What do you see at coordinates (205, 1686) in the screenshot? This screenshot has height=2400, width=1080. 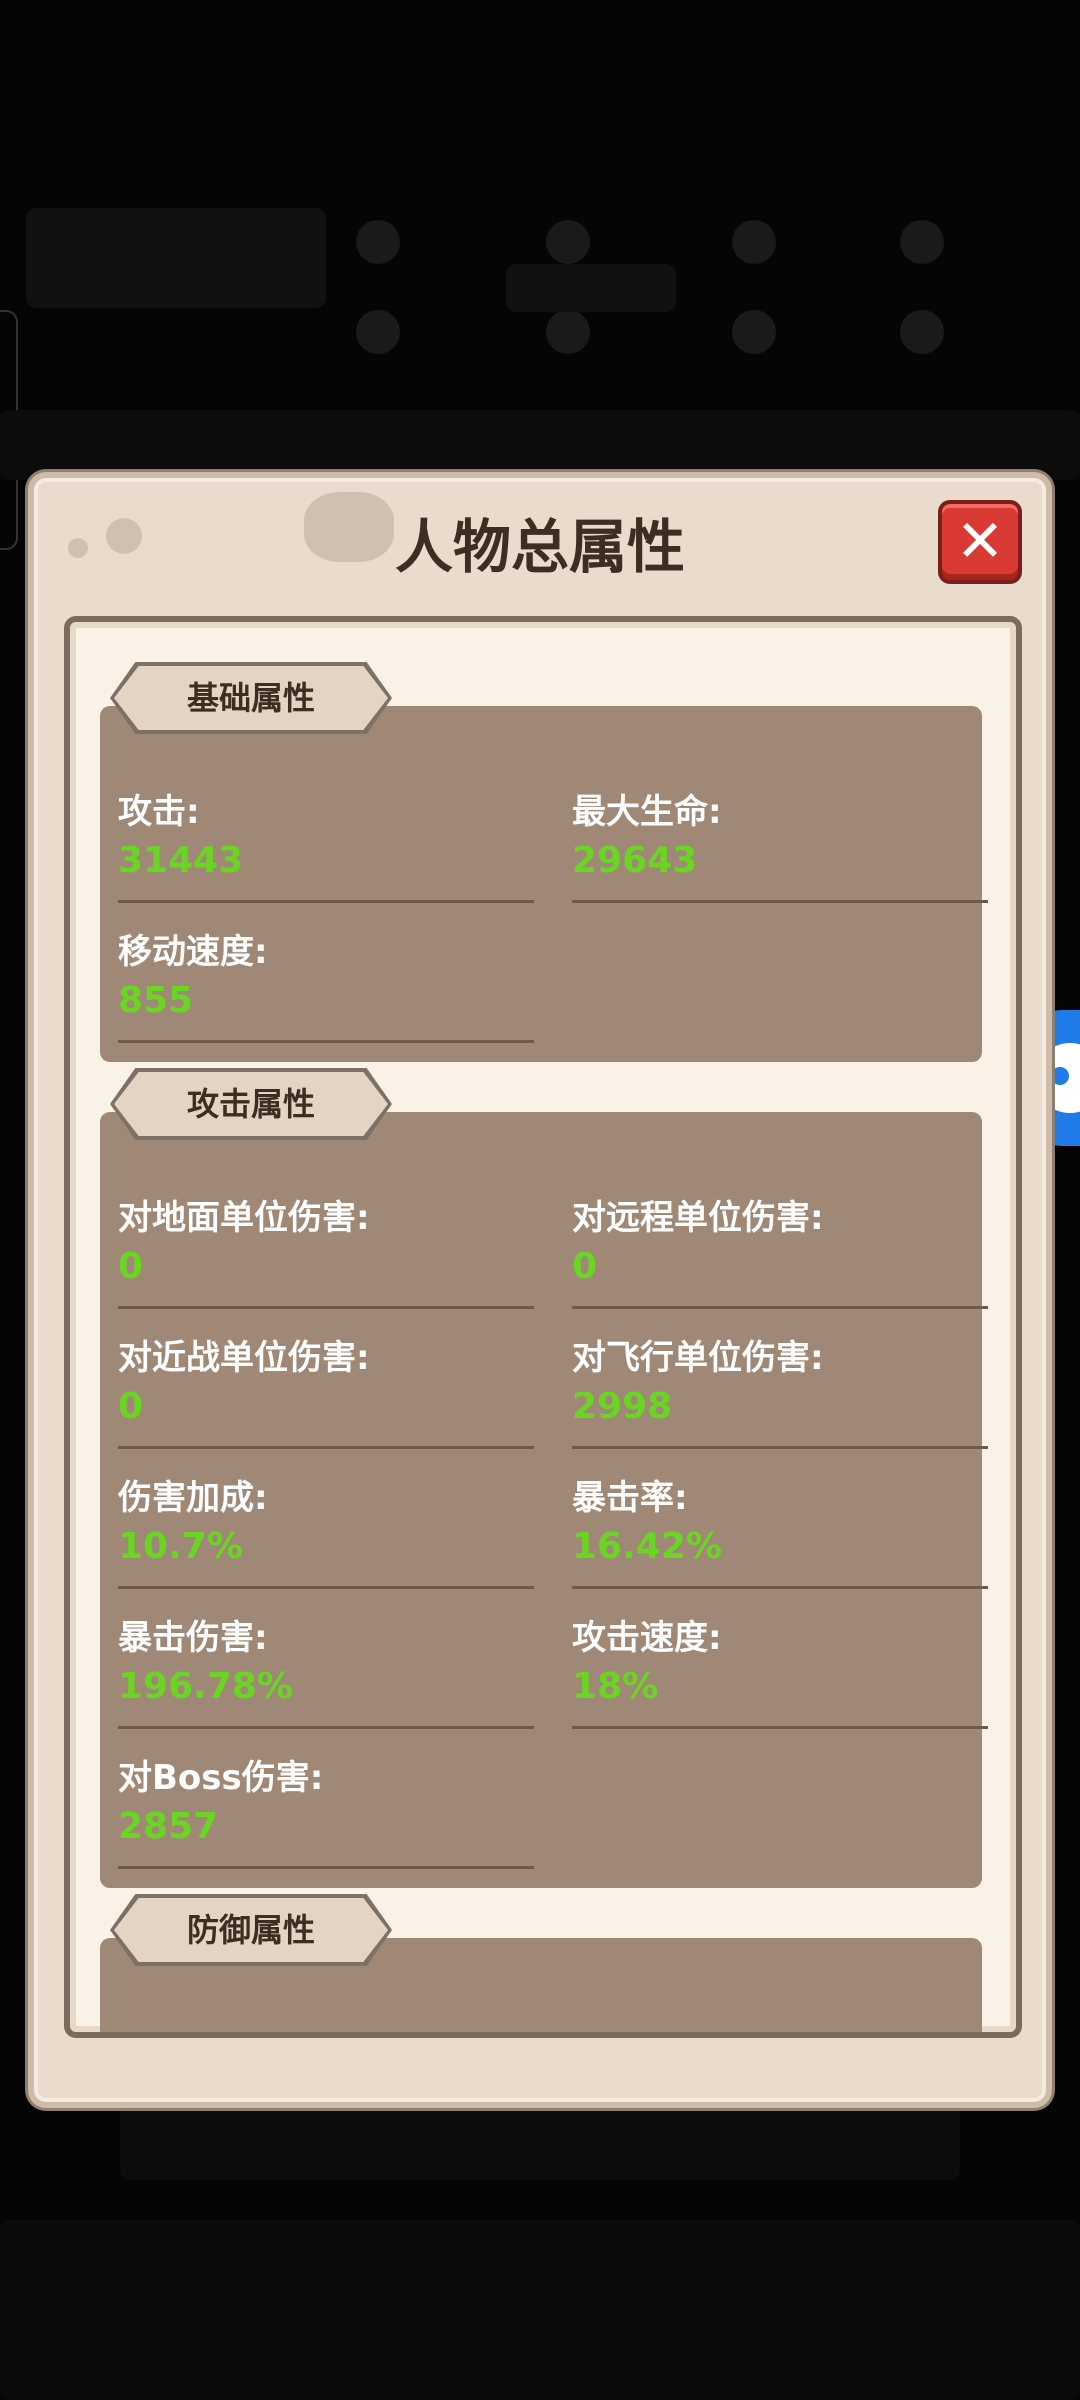 I see `stat-value: 196.78%` at bounding box center [205, 1686].